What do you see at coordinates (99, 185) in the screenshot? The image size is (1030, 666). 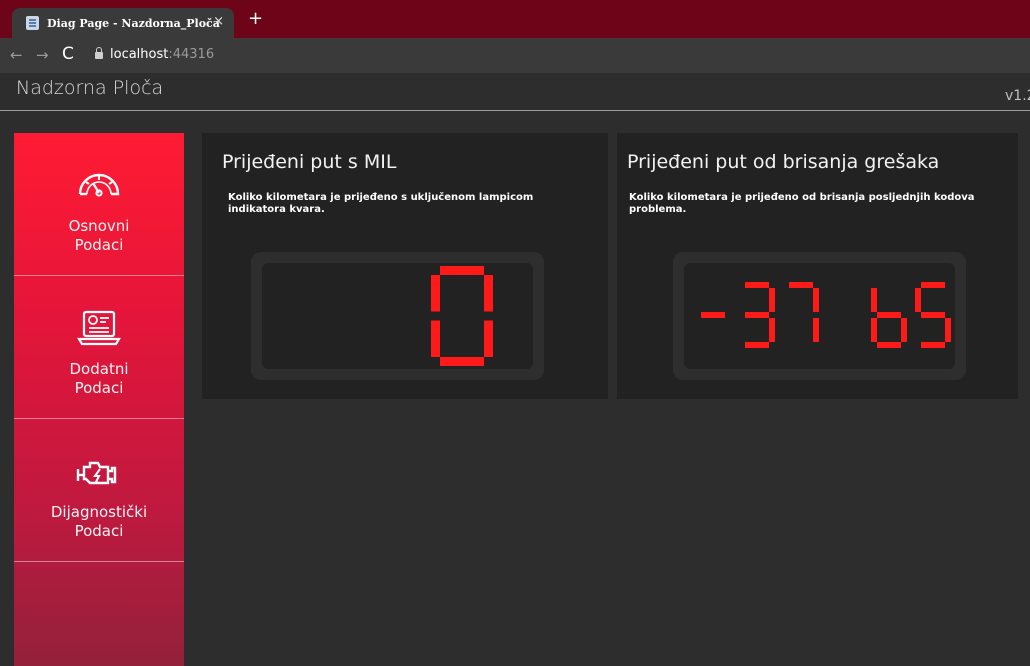 I see `speedometer-icon` at bounding box center [99, 185].